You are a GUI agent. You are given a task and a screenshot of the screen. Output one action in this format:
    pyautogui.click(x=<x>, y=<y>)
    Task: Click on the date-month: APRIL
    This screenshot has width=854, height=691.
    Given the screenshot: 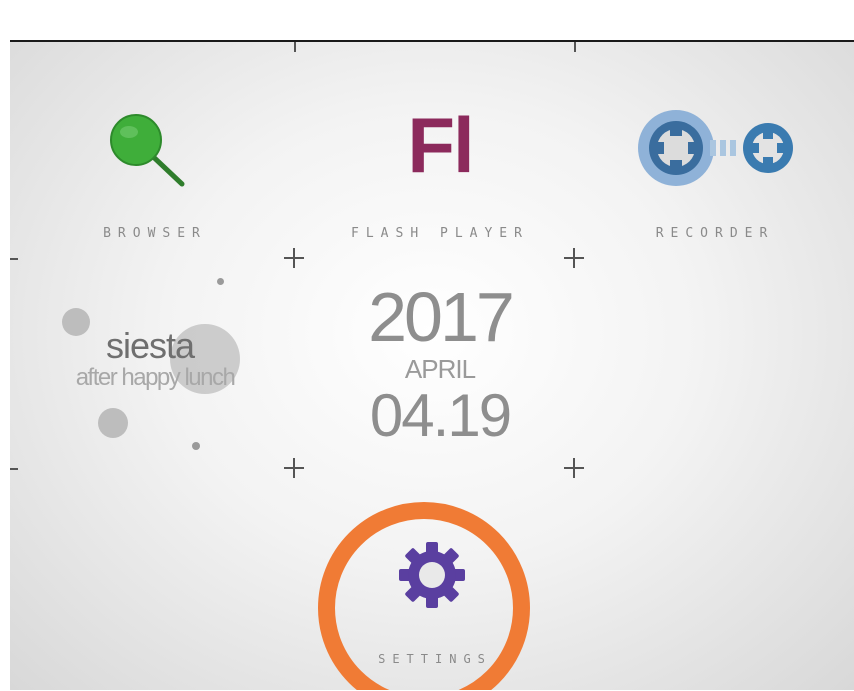 What is the action you would take?
    pyautogui.click(x=440, y=369)
    